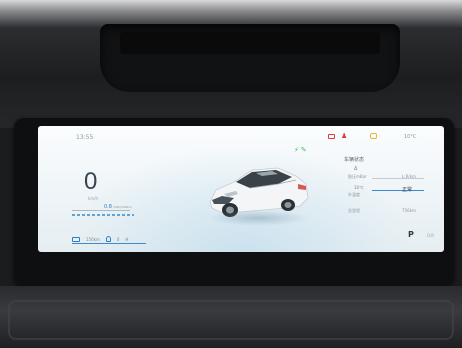 This screenshot has height=348, width=462. I want to click on battery-icon, so click(76, 239).